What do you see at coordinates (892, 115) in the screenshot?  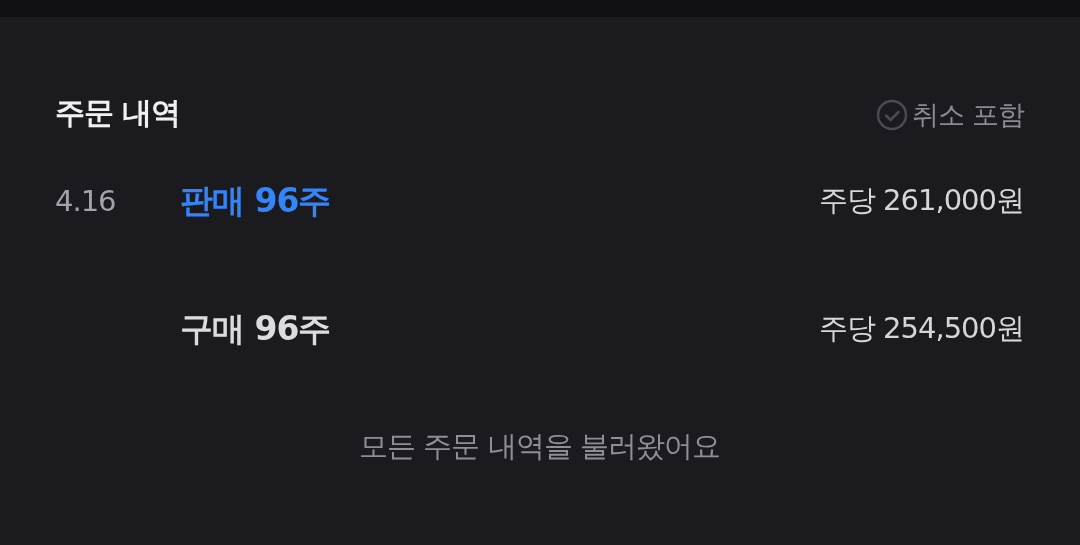 I see `check-circle-icon` at bounding box center [892, 115].